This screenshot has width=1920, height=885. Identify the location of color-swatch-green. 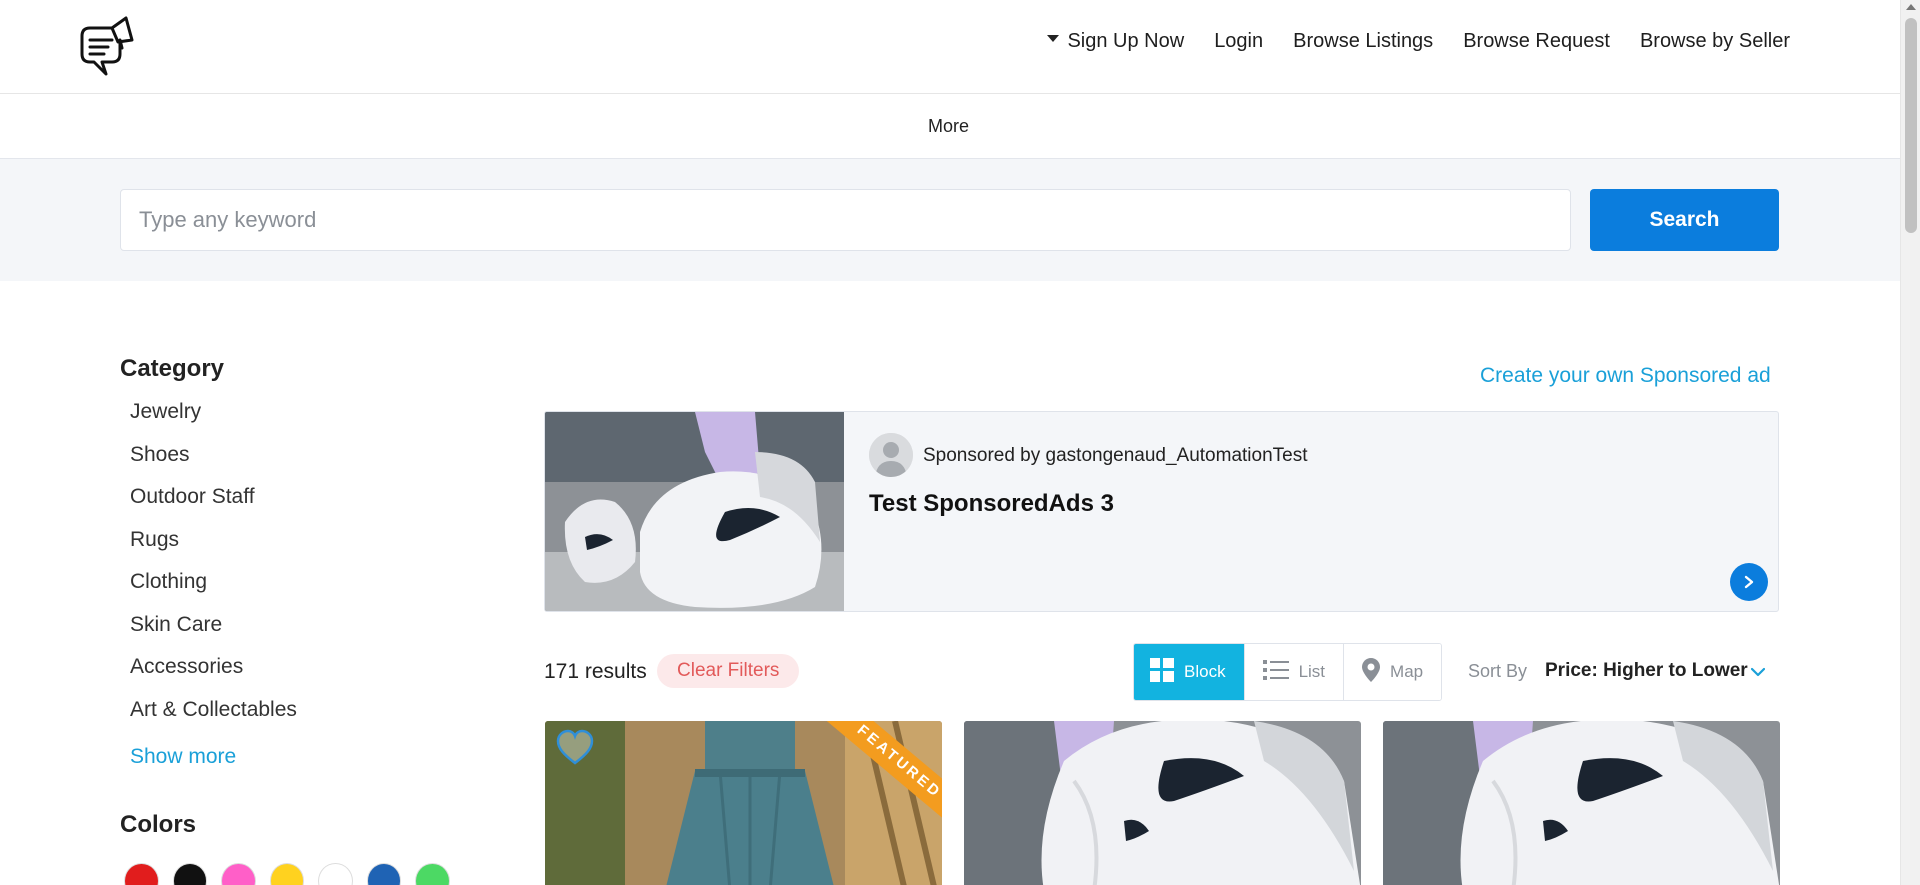
(433, 874).